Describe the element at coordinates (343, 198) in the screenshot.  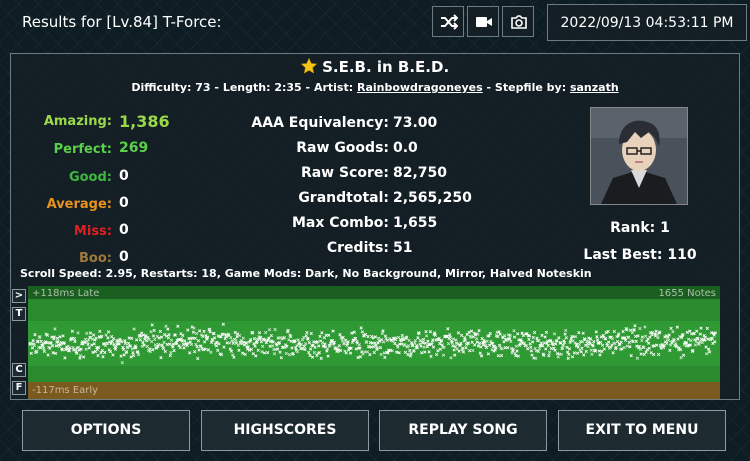
I see `stat-label: Grandtotal:` at that location.